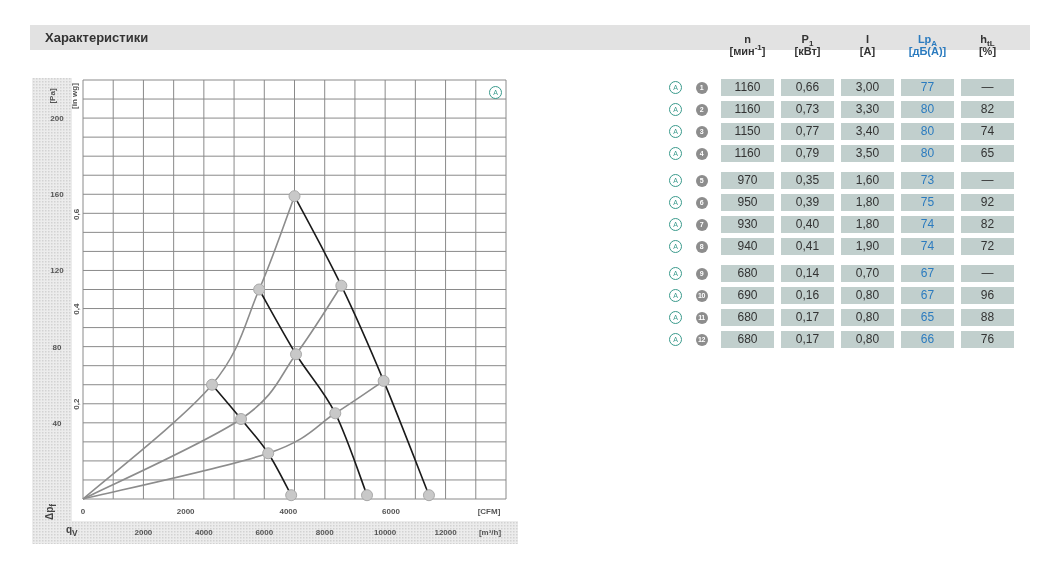 The image size is (1046, 579). What do you see at coordinates (807, 51) in the screenshot?
I see `column-unit: [кВт]` at bounding box center [807, 51].